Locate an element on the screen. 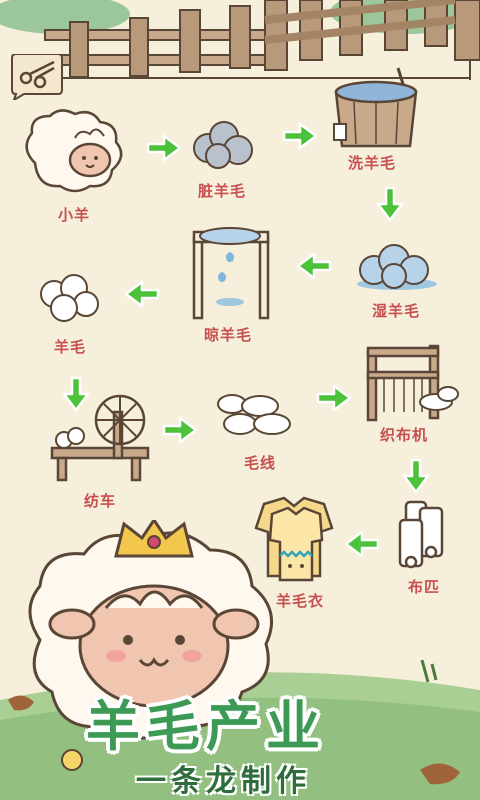  scissors-icon is located at coordinates (37, 77).